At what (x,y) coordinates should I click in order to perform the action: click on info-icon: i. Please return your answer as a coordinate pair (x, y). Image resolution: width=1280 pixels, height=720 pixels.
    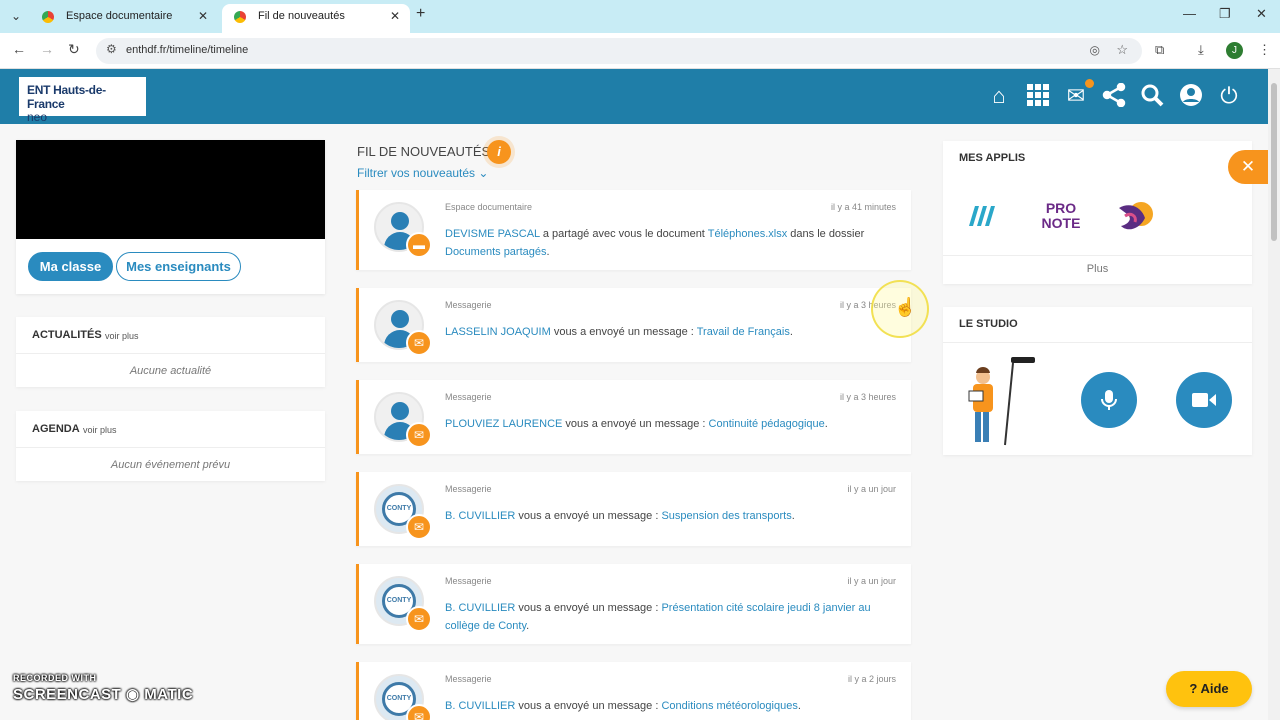
    Looking at the image, I should click on (499, 152).